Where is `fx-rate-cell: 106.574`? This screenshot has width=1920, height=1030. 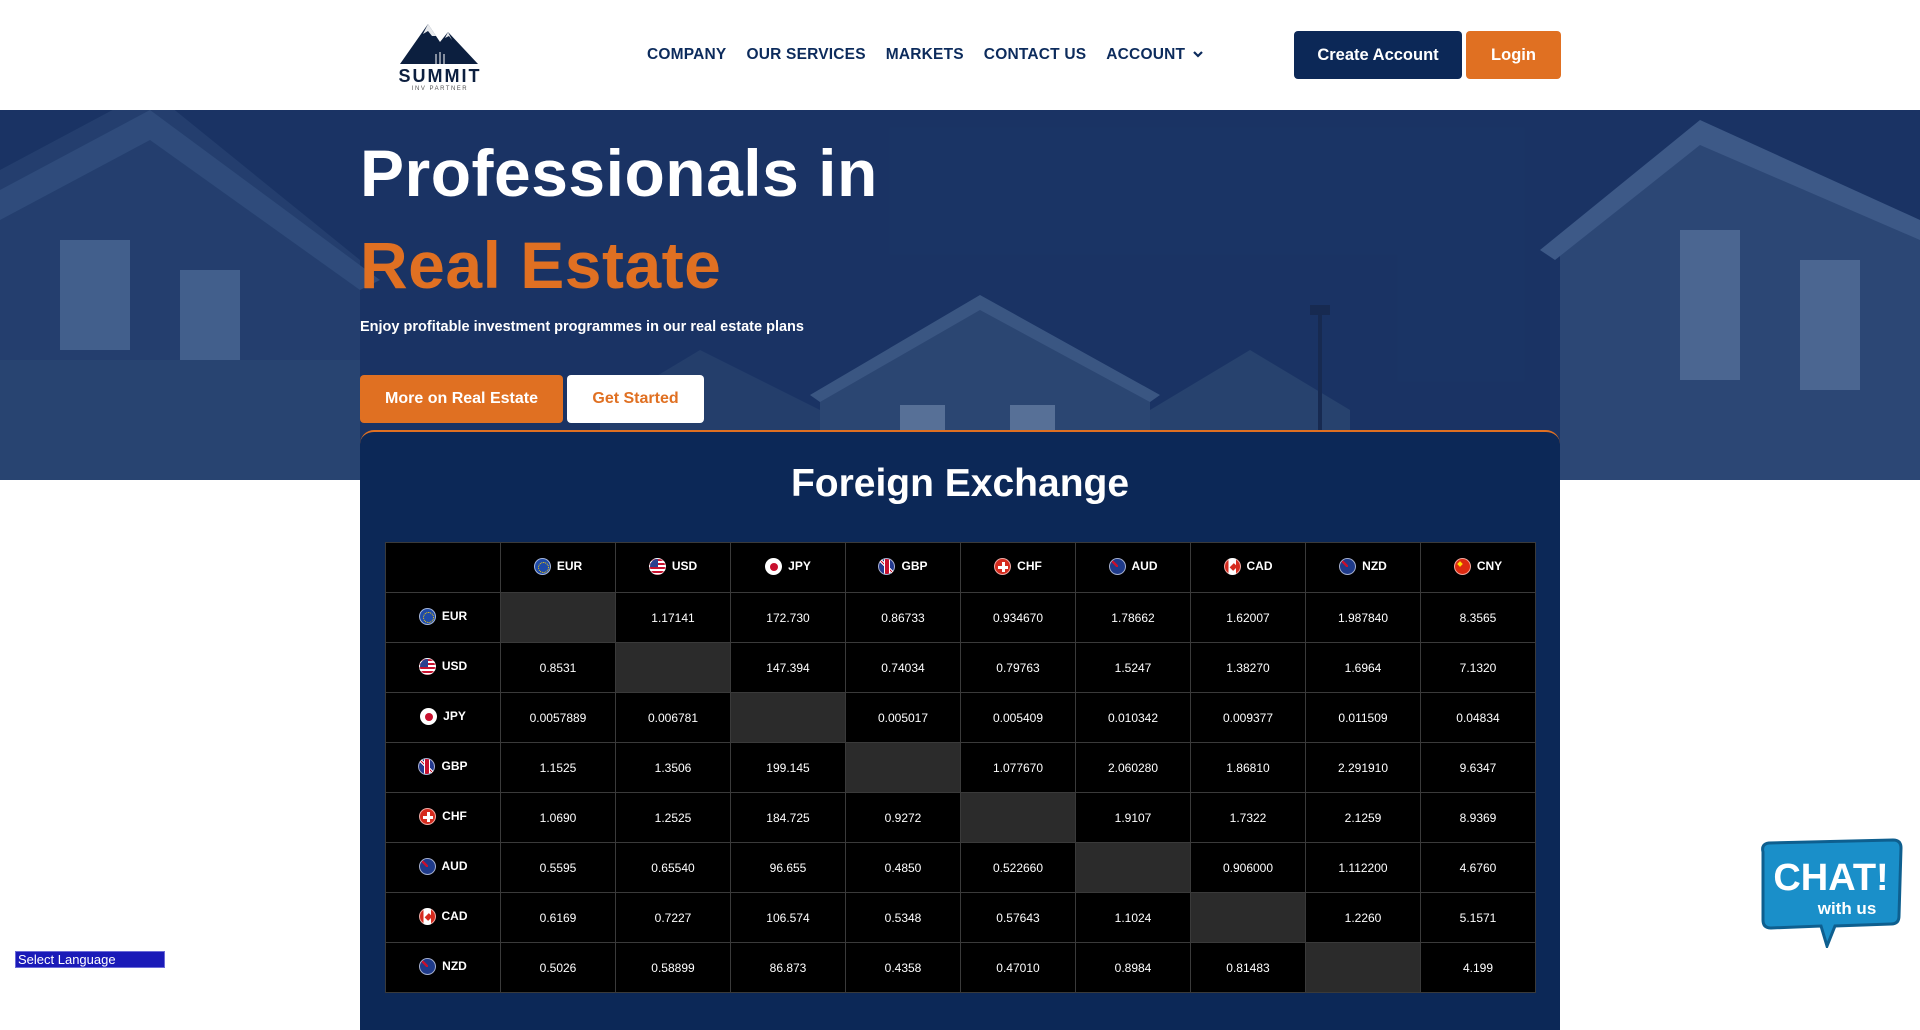 fx-rate-cell: 106.574 is located at coordinates (788, 917).